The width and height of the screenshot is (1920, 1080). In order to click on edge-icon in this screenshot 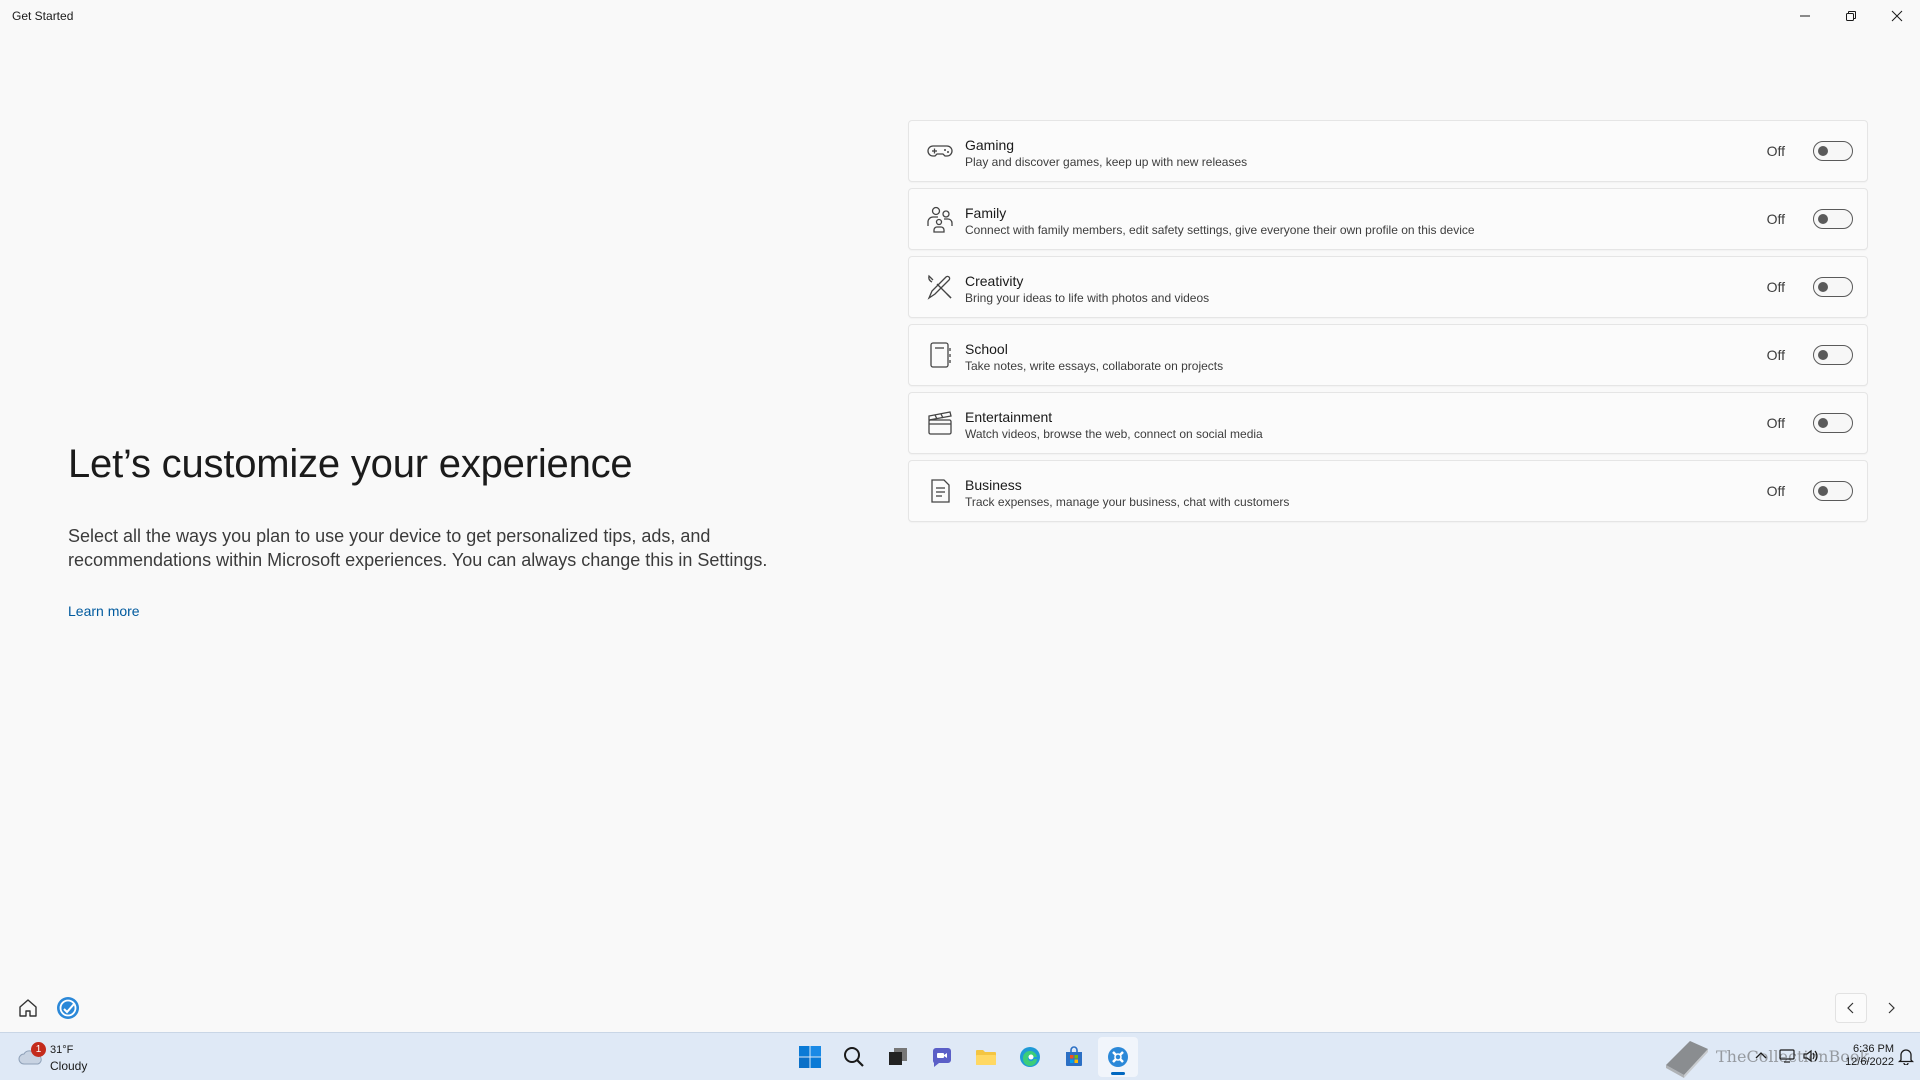, I will do `click(1030, 1057)`.